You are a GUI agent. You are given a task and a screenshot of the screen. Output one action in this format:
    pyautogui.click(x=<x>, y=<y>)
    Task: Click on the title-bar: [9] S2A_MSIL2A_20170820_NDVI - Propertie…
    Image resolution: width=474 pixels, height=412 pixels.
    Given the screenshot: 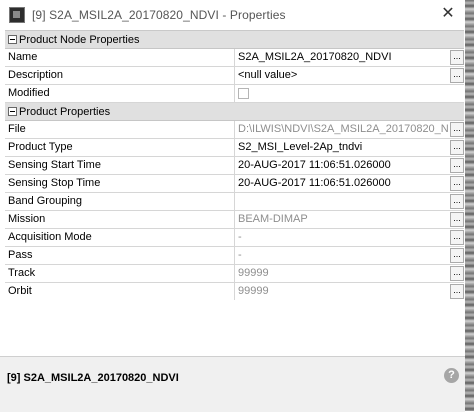 What is the action you would take?
    pyautogui.click(x=237, y=15)
    